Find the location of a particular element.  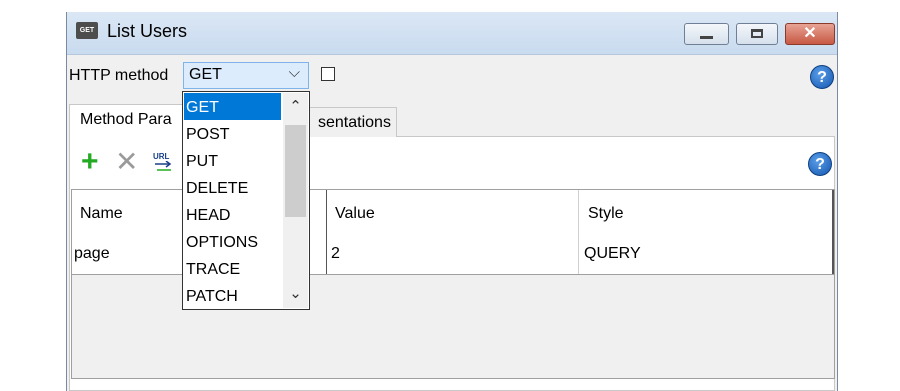

close-button: ✕ is located at coordinates (810, 34).